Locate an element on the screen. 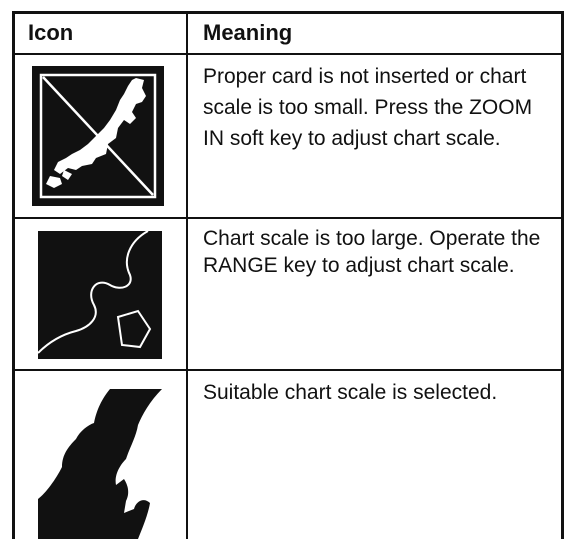 Image resolution: width=575 pixels, height=544 pixels. header-icon: Icon is located at coordinates (51, 32).